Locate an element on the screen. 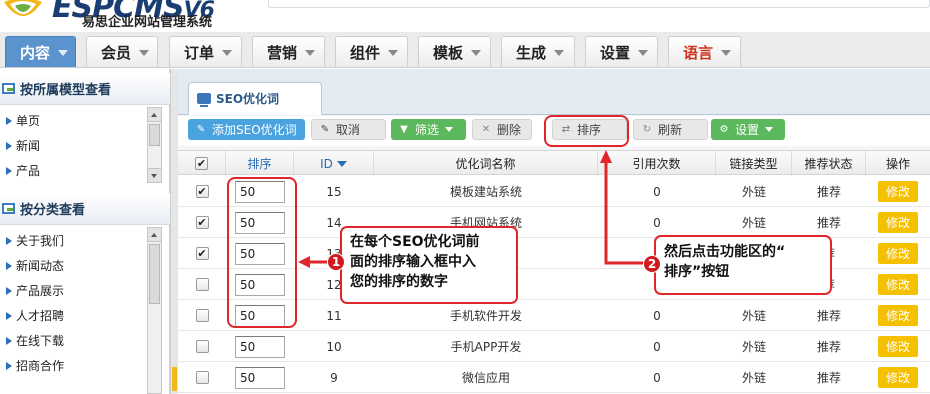 Image resolution: width=930 pixels, height=394 pixels. row-name: 微信应用 is located at coordinates (485, 378).